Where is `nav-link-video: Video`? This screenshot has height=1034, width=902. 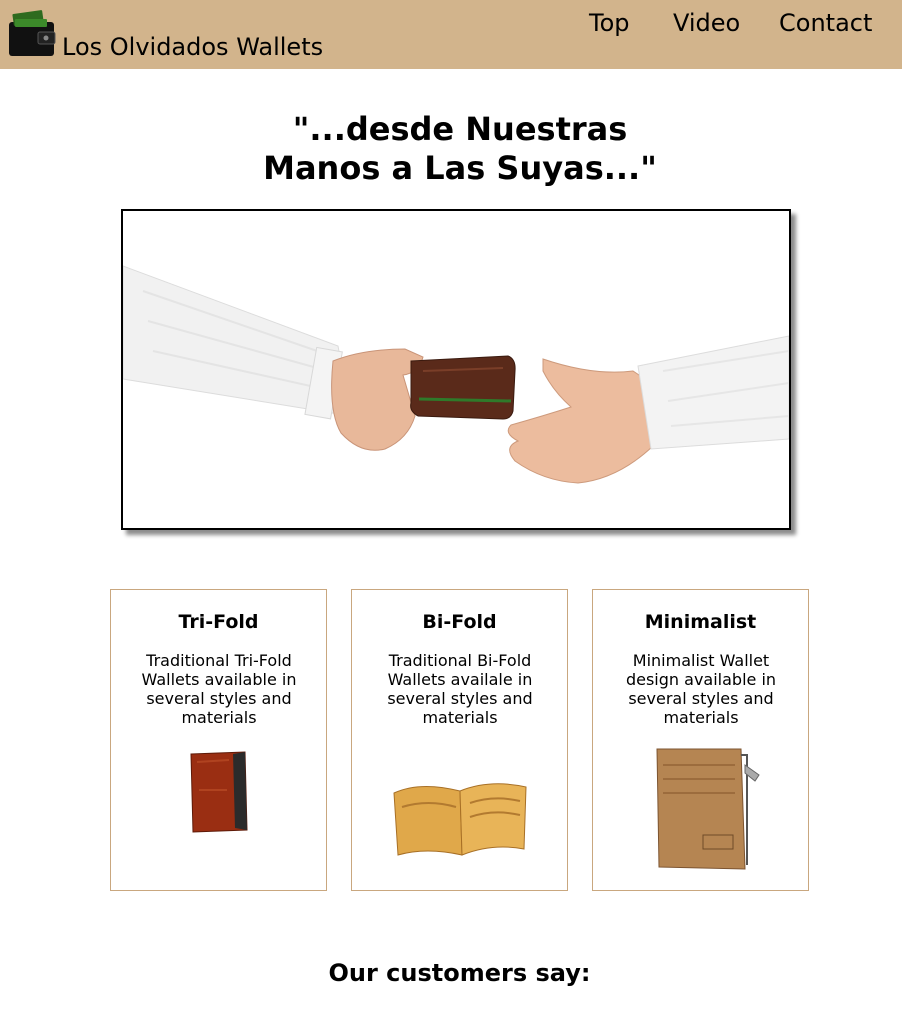 nav-link-video: Video is located at coordinates (706, 23).